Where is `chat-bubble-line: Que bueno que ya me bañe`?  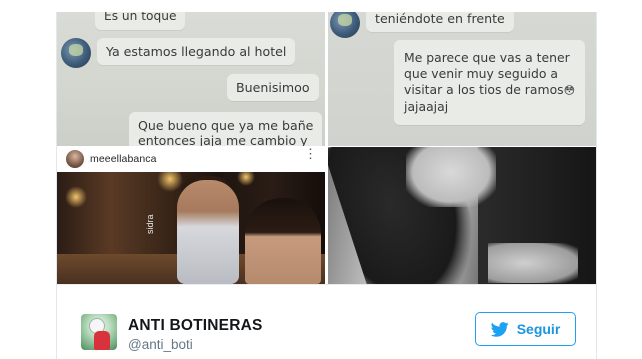 chat-bubble-line: Que bueno que ya me bañe is located at coordinates (226, 125).